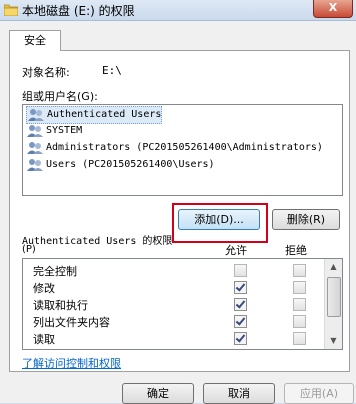 This screenshot has height=404, width=356. I want to click on permission-row-read: 读取, so click(173, 337).